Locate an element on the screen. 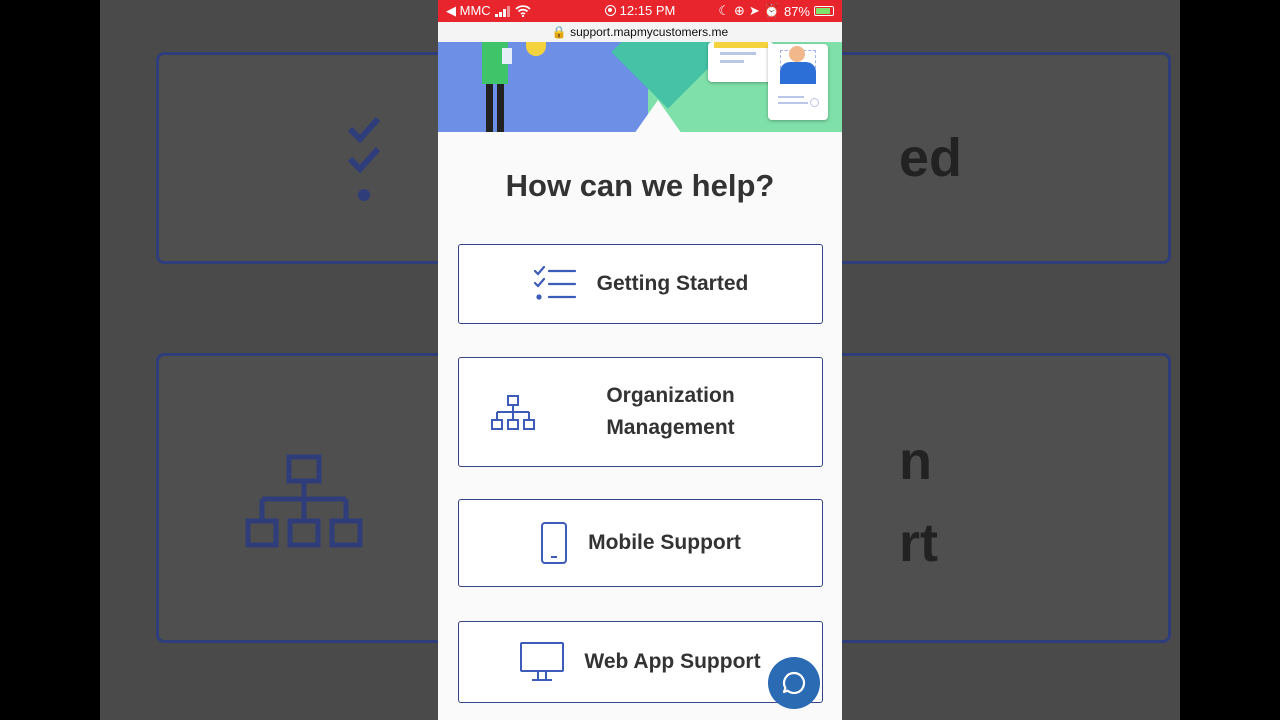 Image resolution: width=1280 pixels, height=720 pixels. bg-checklist-icon is located at coordinates (364, 158).